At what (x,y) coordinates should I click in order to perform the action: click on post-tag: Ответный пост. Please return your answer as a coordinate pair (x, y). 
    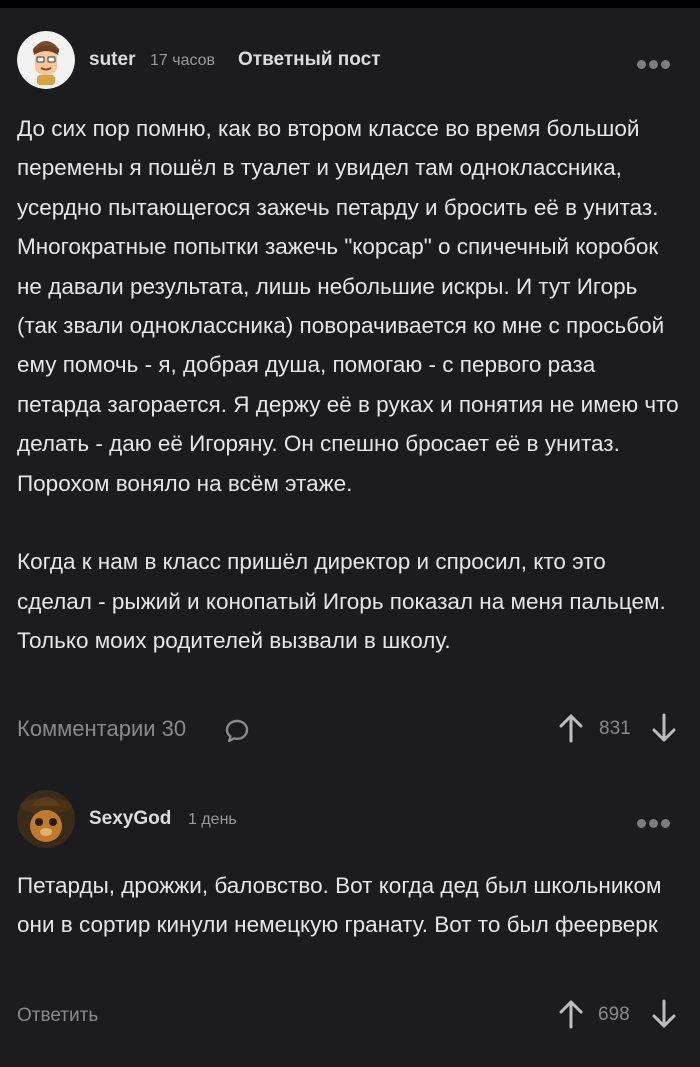
    Looking at the image, I should click on (309, 60).